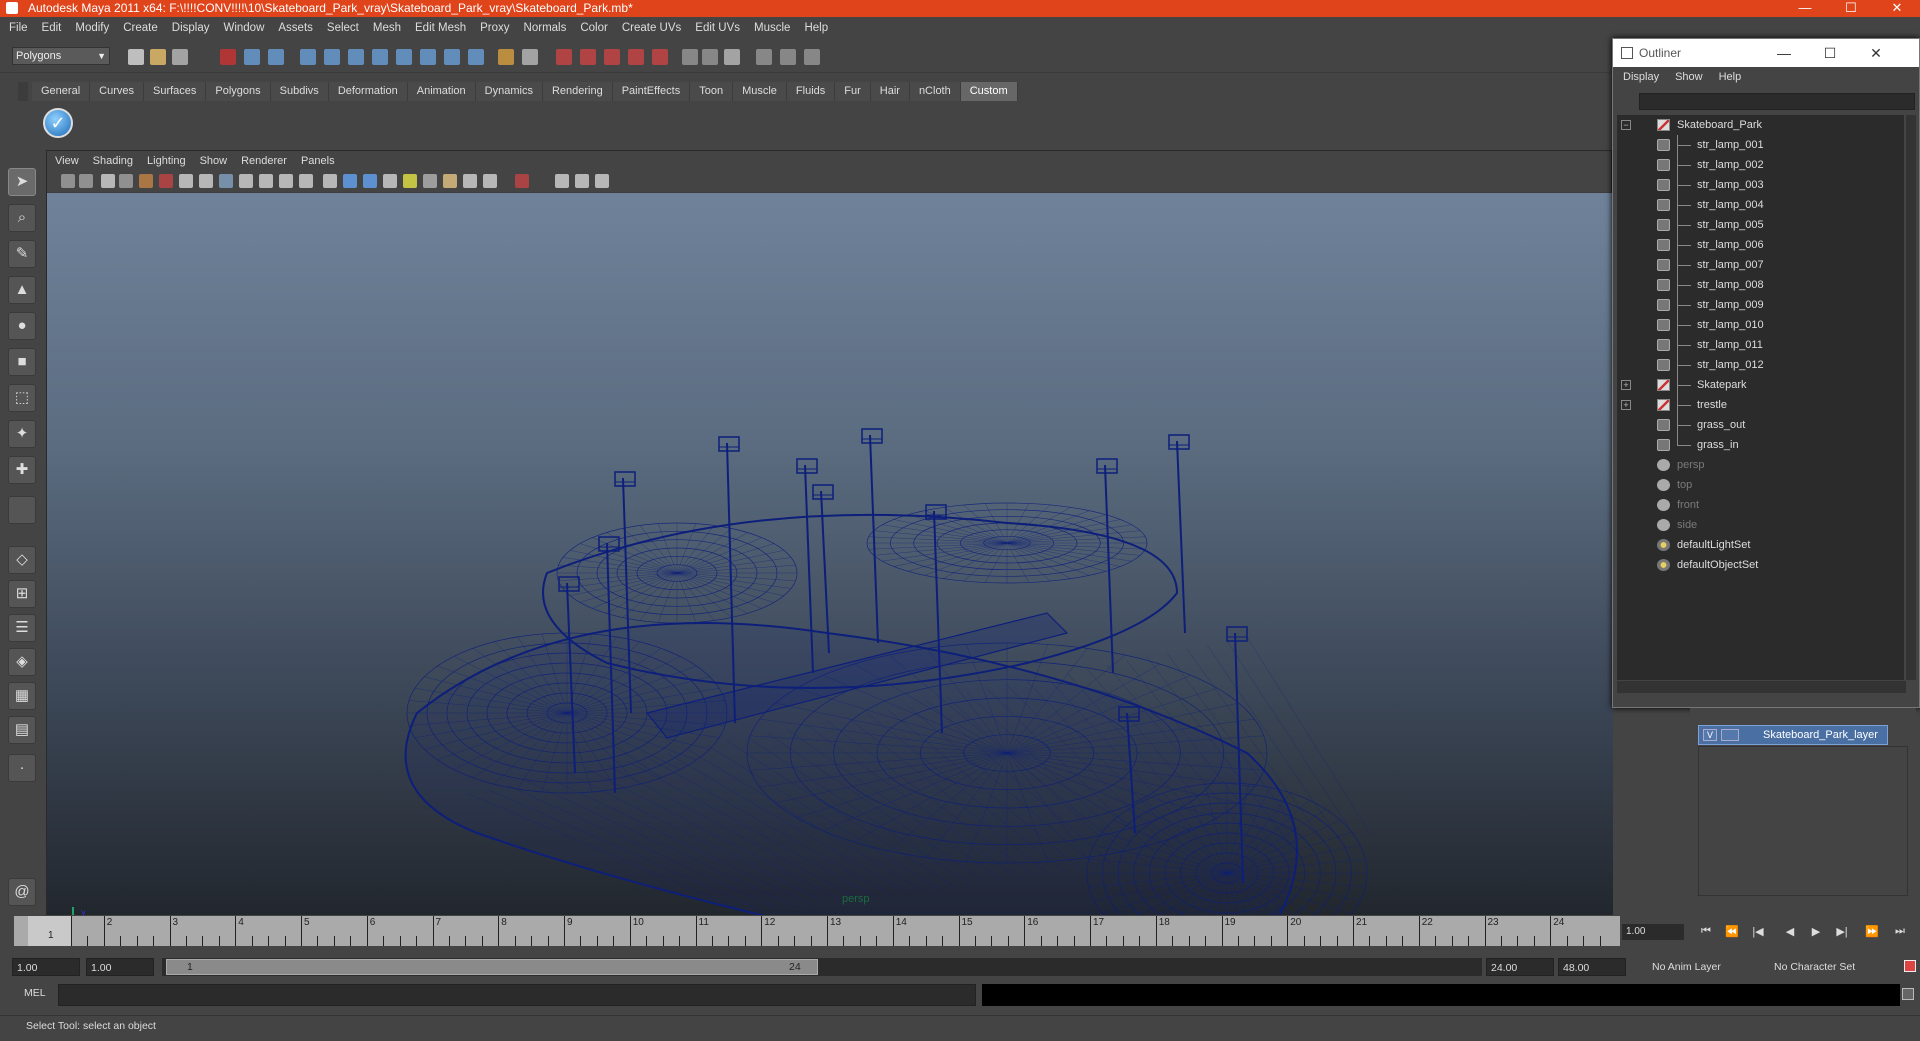  Describe the element at coordinates (22, 628) in the screenshot. I see `outliner-persp-layout-icon: ☰` at that location.